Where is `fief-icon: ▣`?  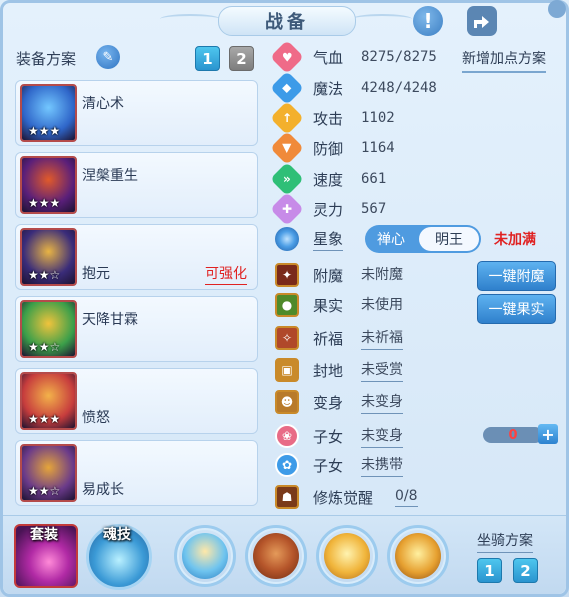
fief-icon: ▣ is located at coordinates (287, 370).